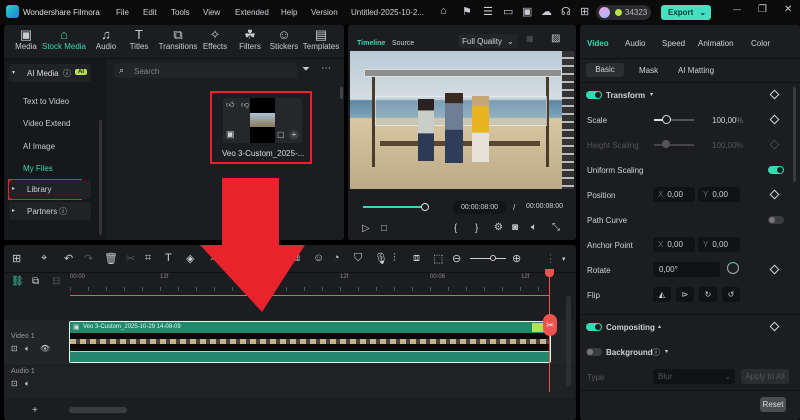 The height and width of the screenshot is (420, 800). Describe the element at coordinates (88, 258) in the screenshot. I see `redo-icon: ↷` at that location.